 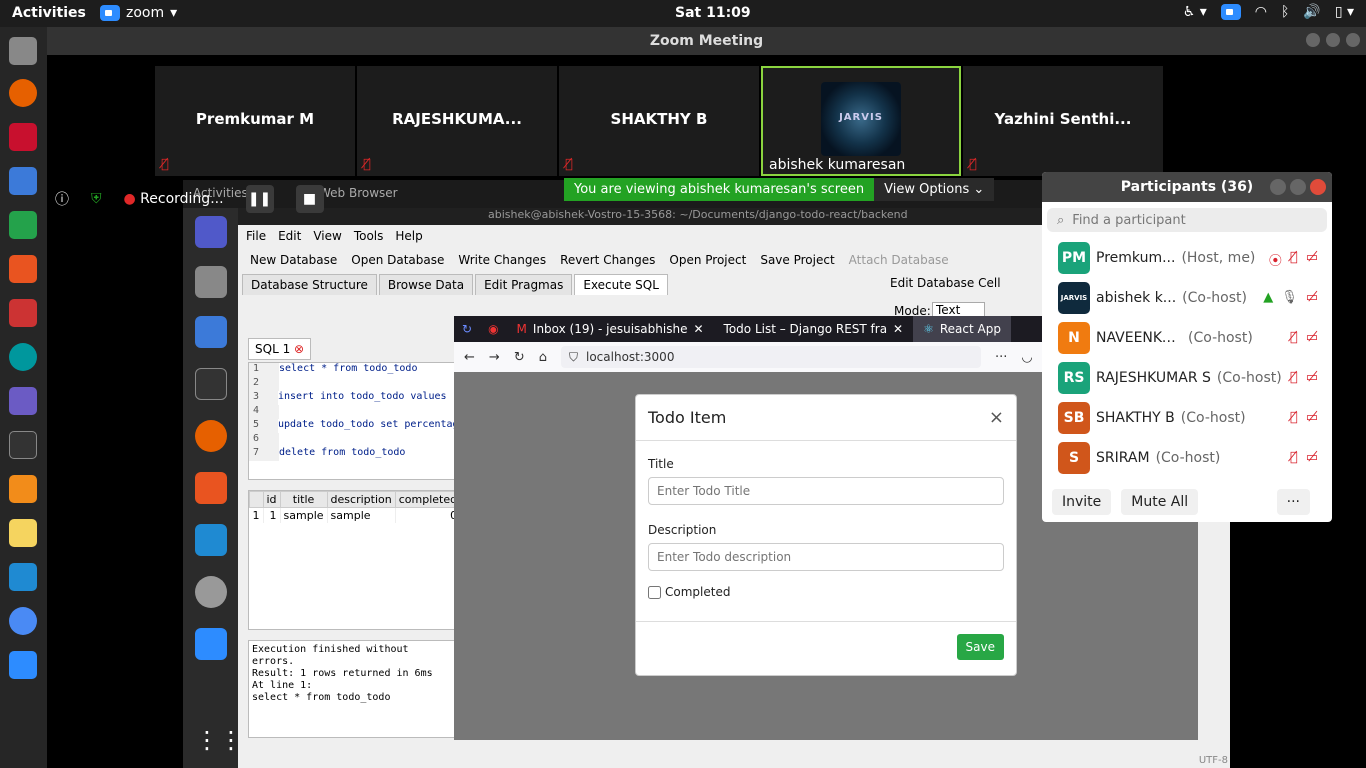 What do you see at coordinates (231, 740) in the screenshot?
I see `show-apps-icon: ⋮⋮⋮` at bounding box center [231, 740].